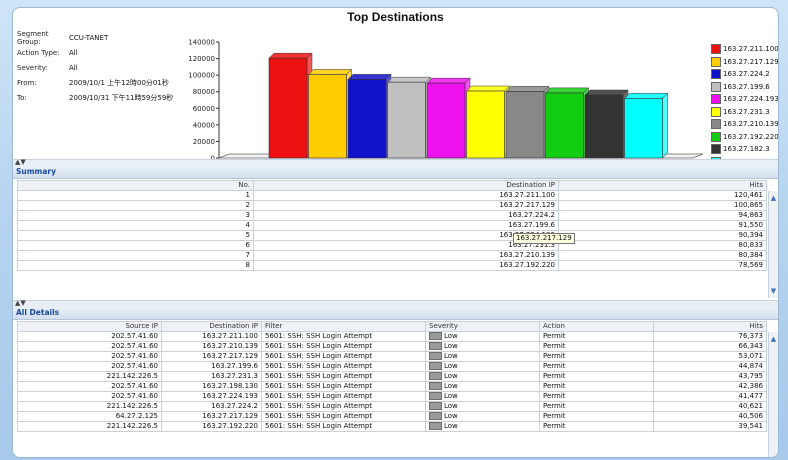 This screenshot has height=460, width=788. Describe the element at coordinates (482, 416) in the screenshot. I see `table-cell: Low` at that location.